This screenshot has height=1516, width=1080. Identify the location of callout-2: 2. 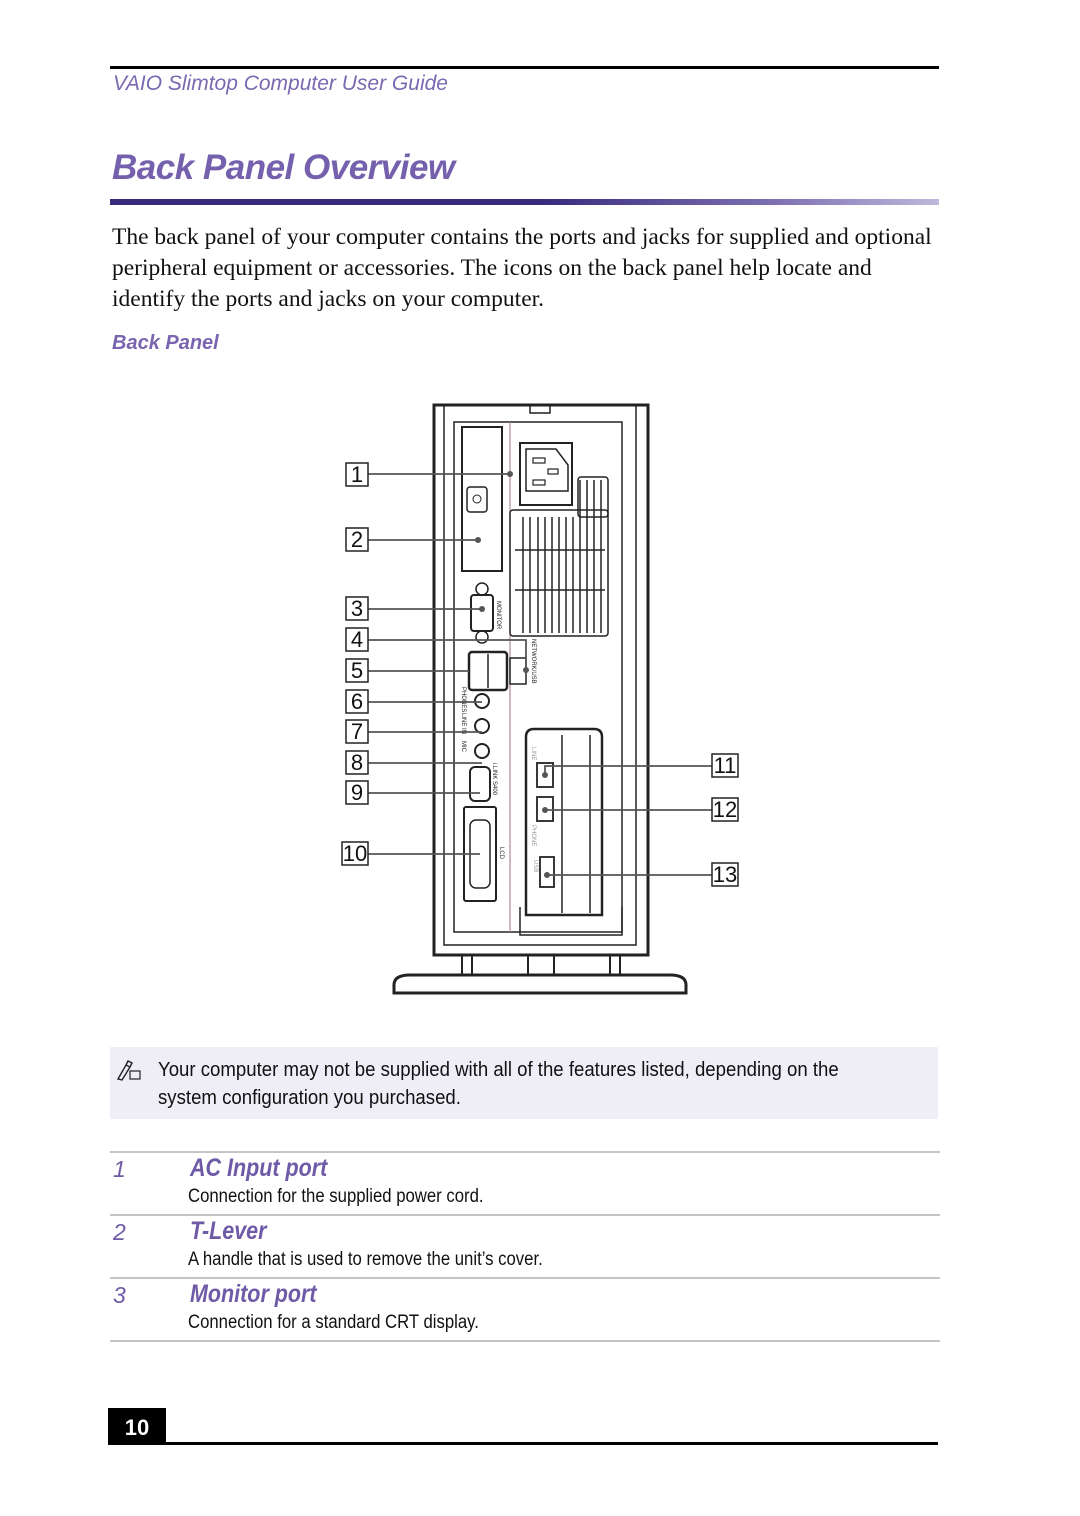
(357, 539).